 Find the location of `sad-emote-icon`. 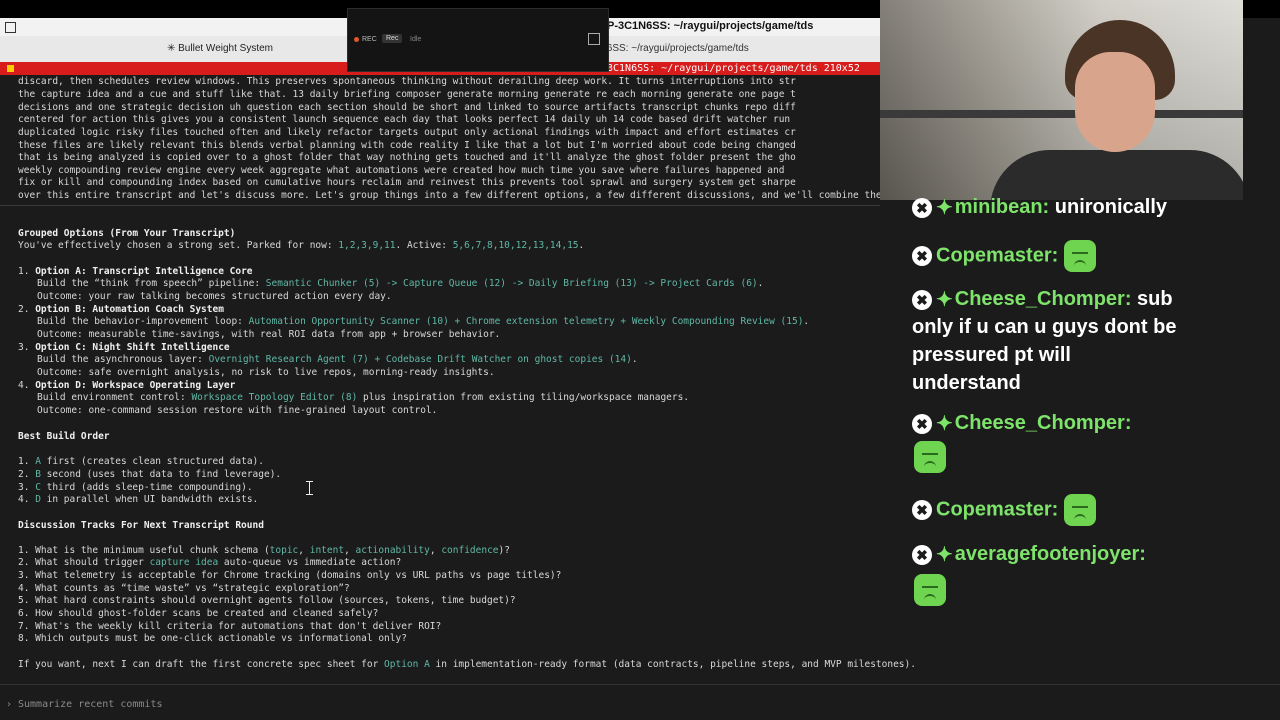

sad-emote-icon is located at coordinates (1080, 510).